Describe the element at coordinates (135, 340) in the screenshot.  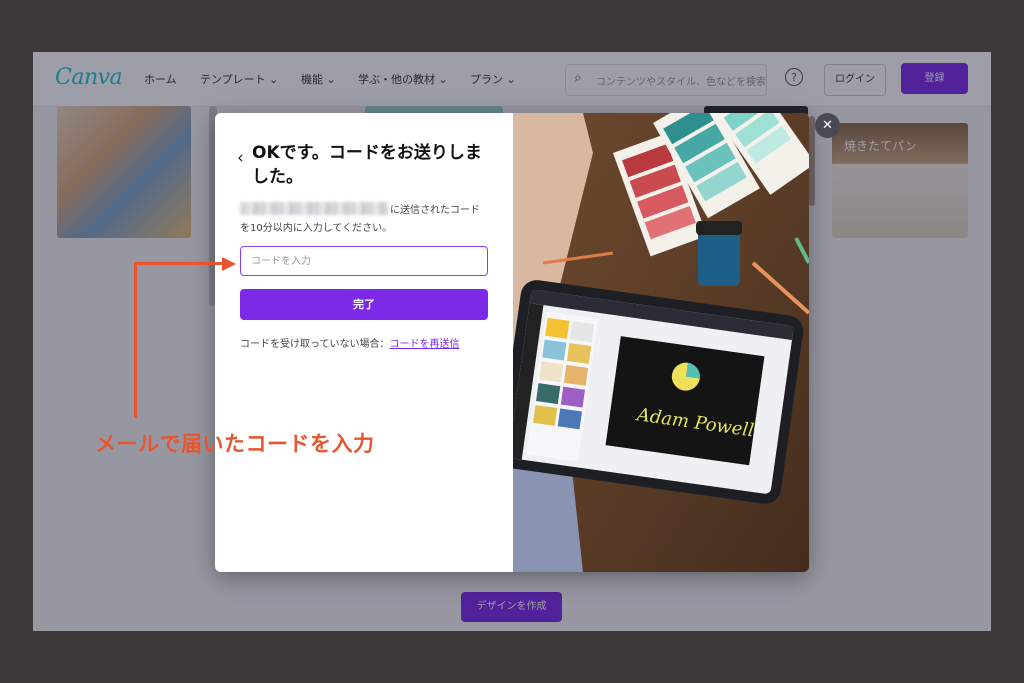
I see `annotation-line-vertical` at that location.